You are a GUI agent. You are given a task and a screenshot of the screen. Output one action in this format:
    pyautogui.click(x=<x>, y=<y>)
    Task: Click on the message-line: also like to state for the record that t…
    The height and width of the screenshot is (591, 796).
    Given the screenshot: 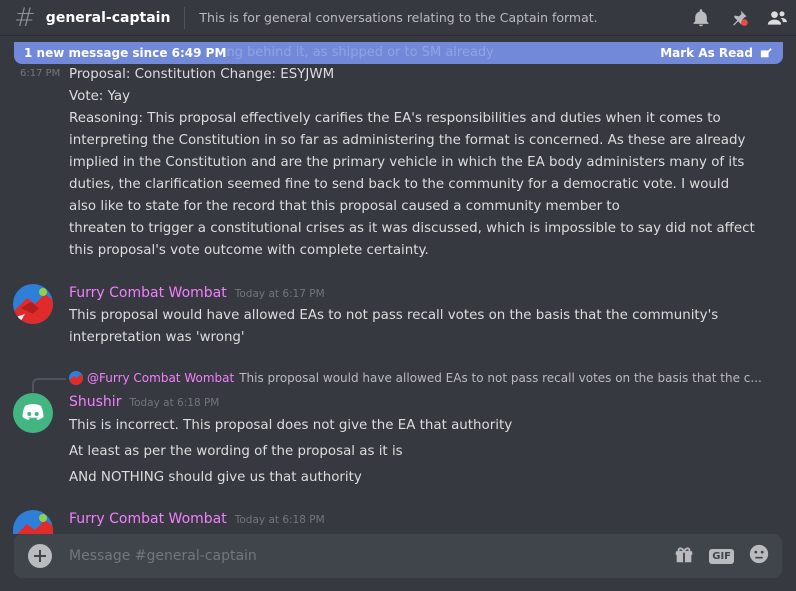 What is the action you would take?
    pyautogui.click(x=344, y=206)
    